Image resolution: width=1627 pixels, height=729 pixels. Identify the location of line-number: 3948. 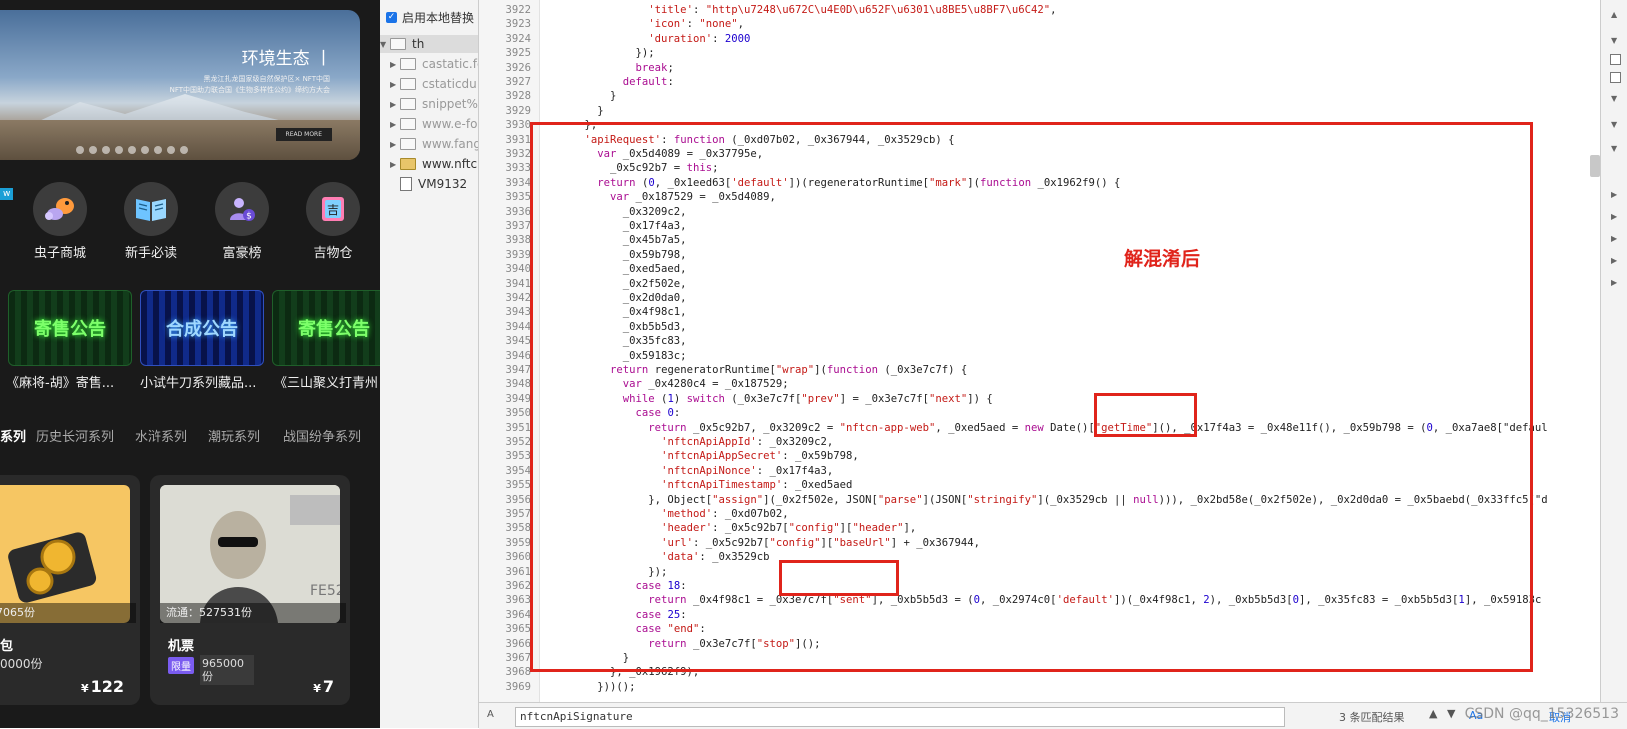
(518, 384).